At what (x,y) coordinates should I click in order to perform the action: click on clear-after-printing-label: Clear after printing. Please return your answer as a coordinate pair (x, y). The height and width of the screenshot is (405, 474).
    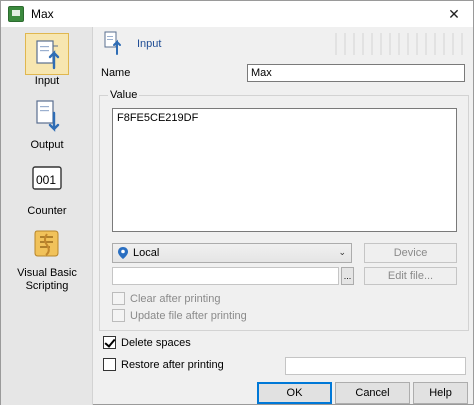
    Looking at the image, I should click on (175, 298).